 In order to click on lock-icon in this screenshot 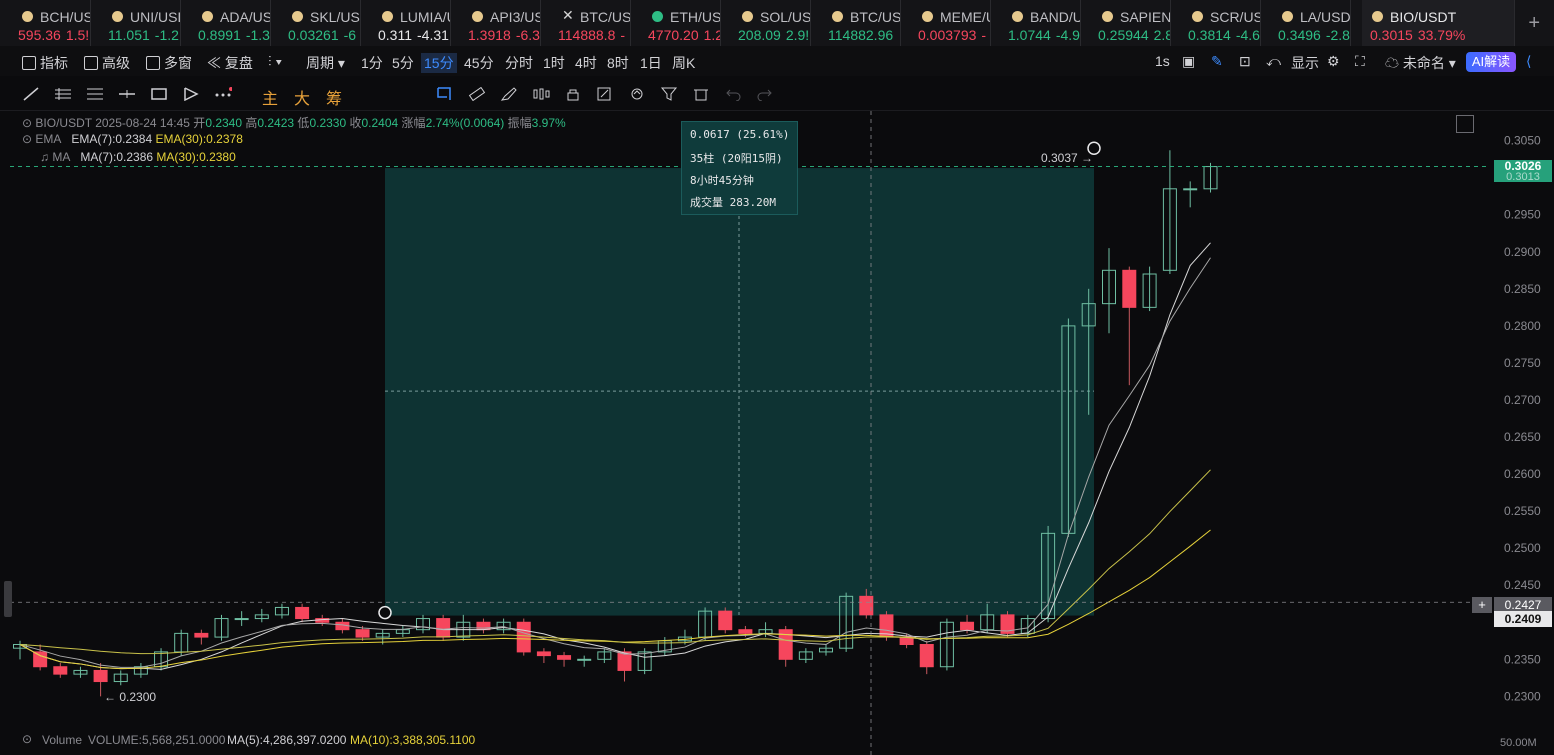, I will do `click(573, 94)`.